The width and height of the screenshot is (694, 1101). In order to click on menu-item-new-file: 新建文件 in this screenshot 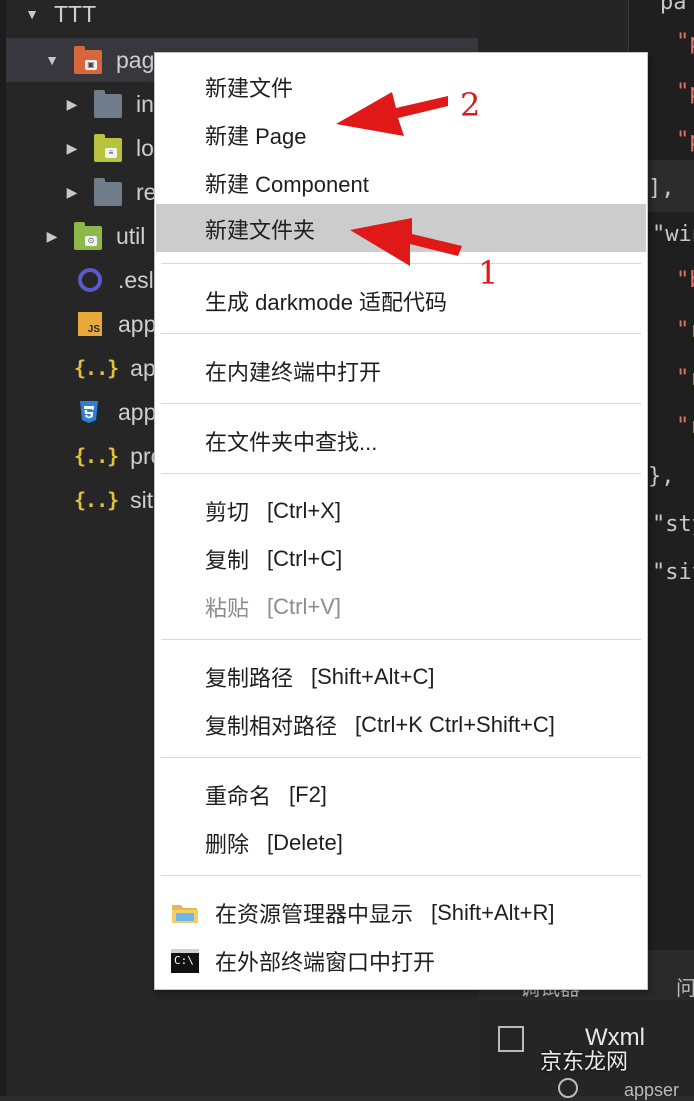, I will do `click(249, 87)`.